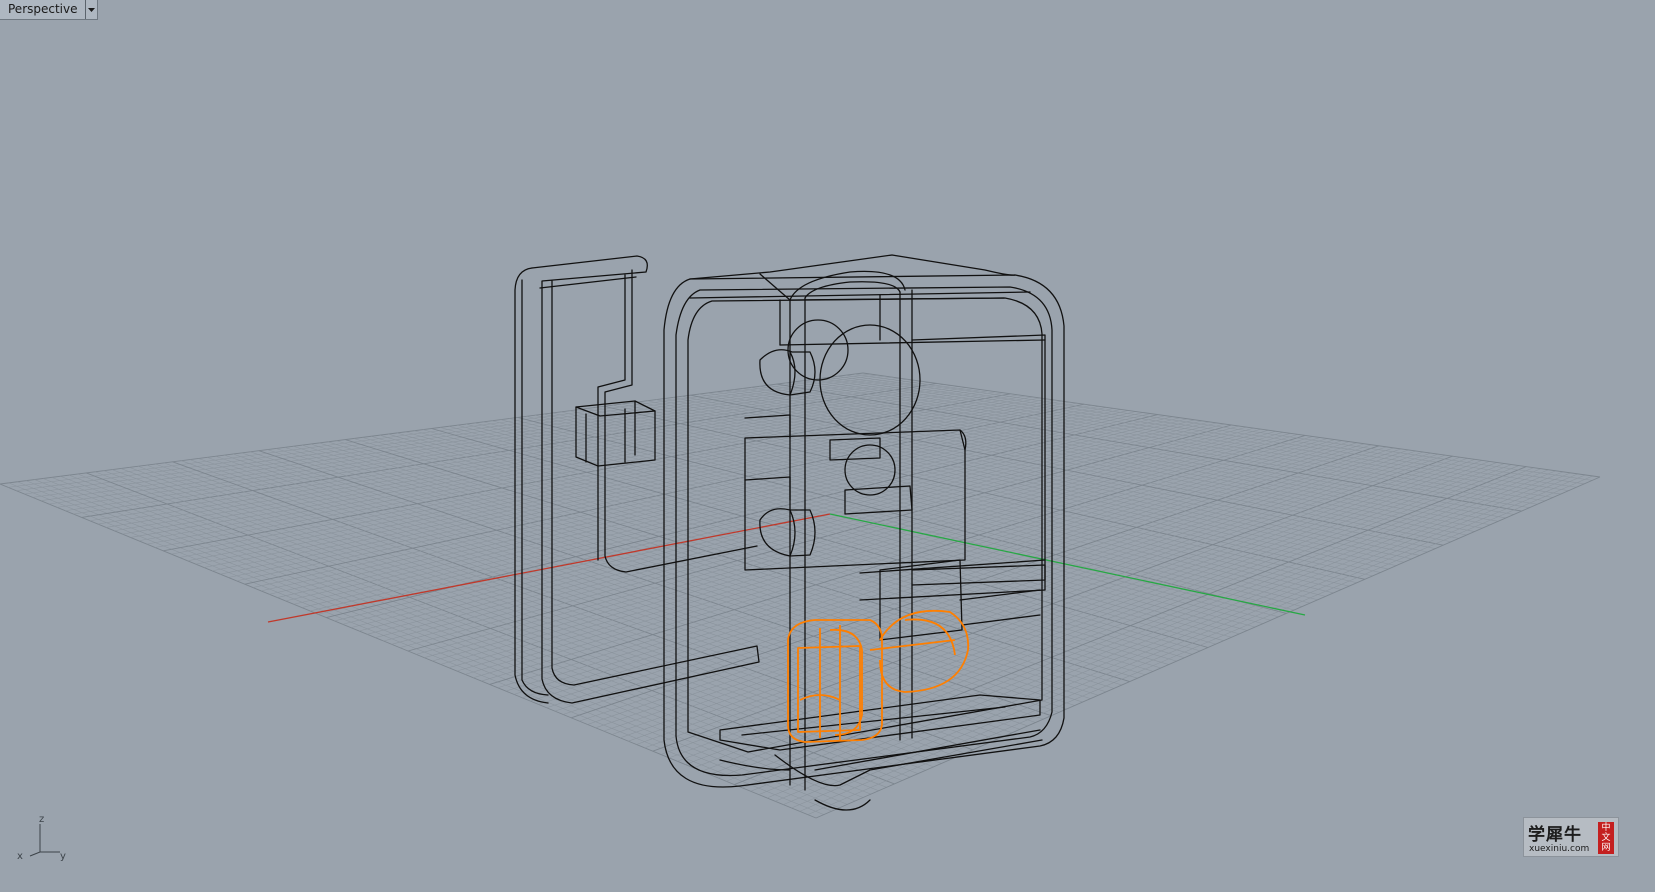 The image size is (1655, 892). I want to click on watermark-logo: 学犀牛 xuexiniu.com 中 文 网, so click(1571, 837).